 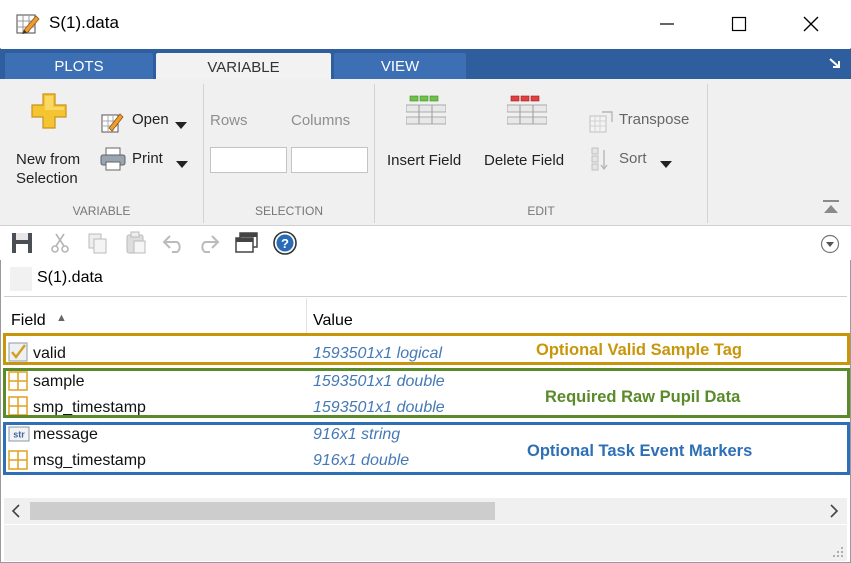 I want to click on section-label-variable: VARIABLE, so click(x=101, y=211).